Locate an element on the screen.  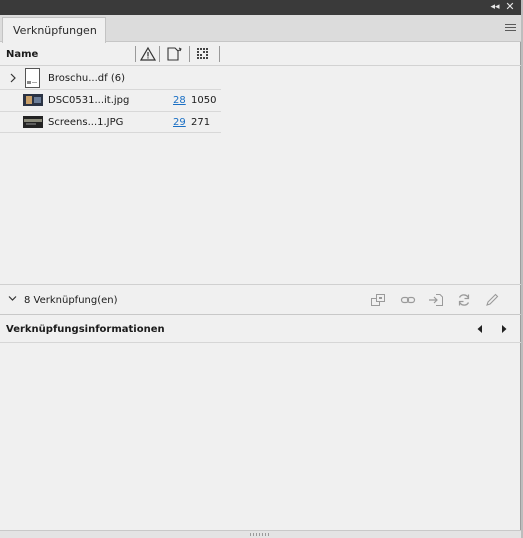
link-info-title: Verknüpfungsinformationen is located at coordinates (85, 329).